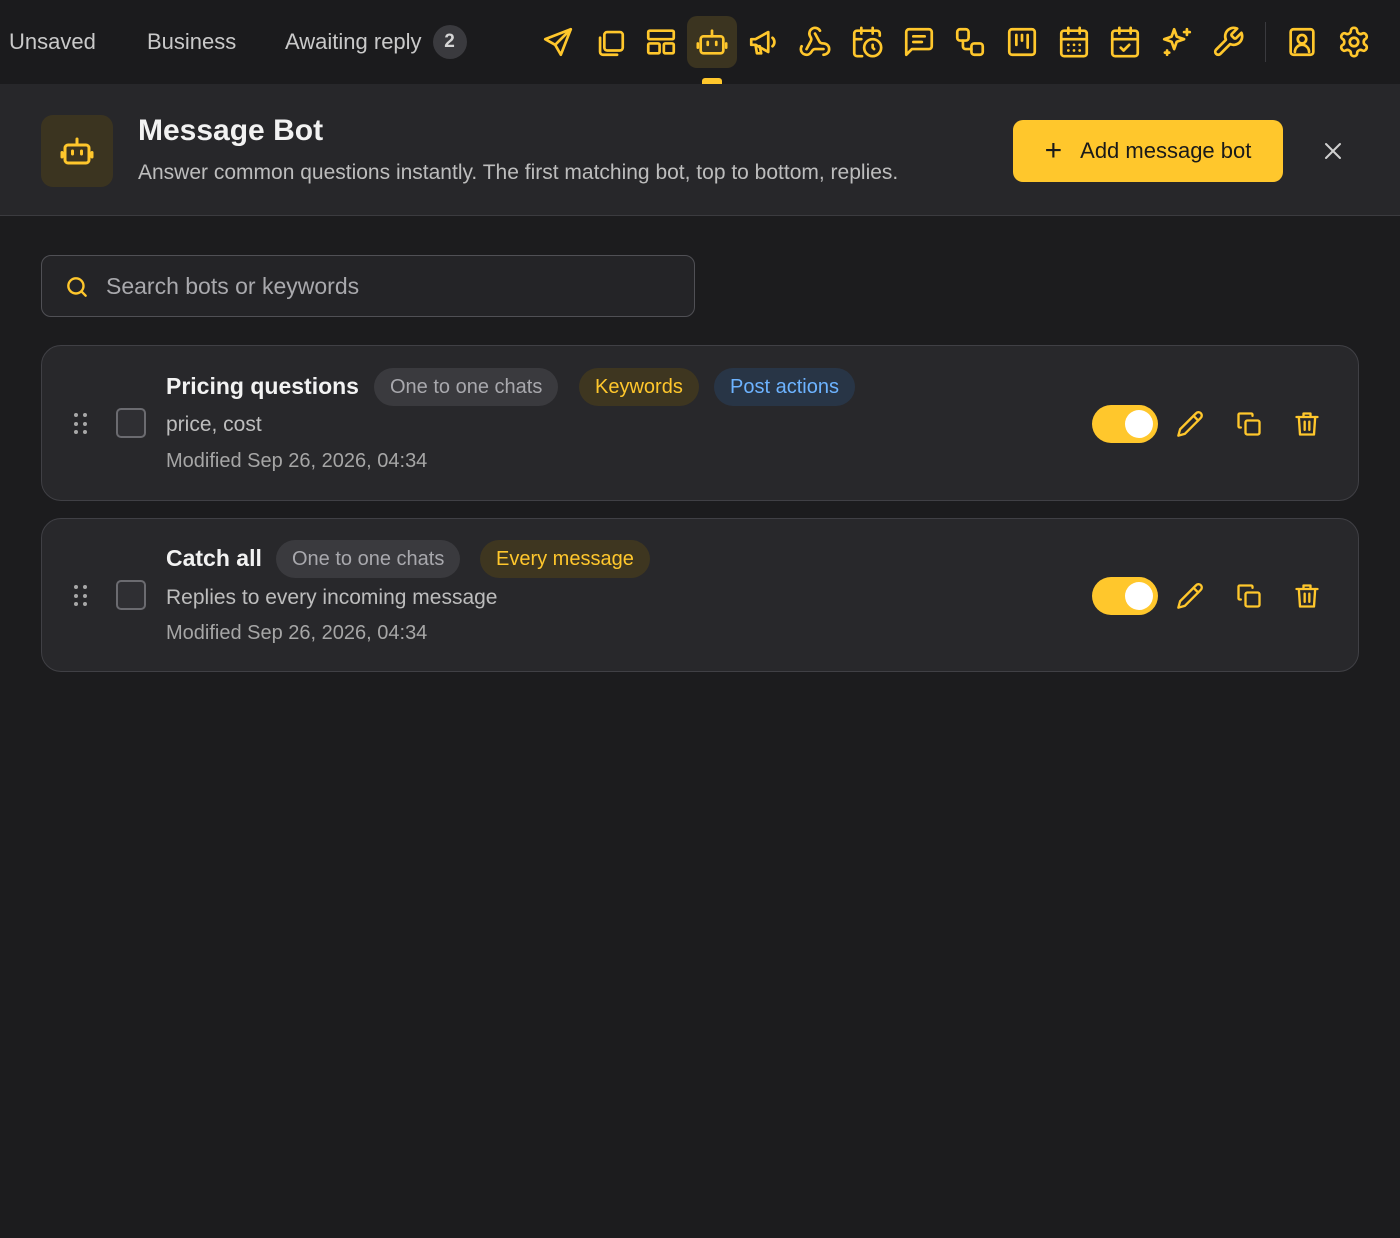 The height and width of the screenshot is (1238, 1400). I want to click on bot-name: Pricing questions, so click(262, 386).